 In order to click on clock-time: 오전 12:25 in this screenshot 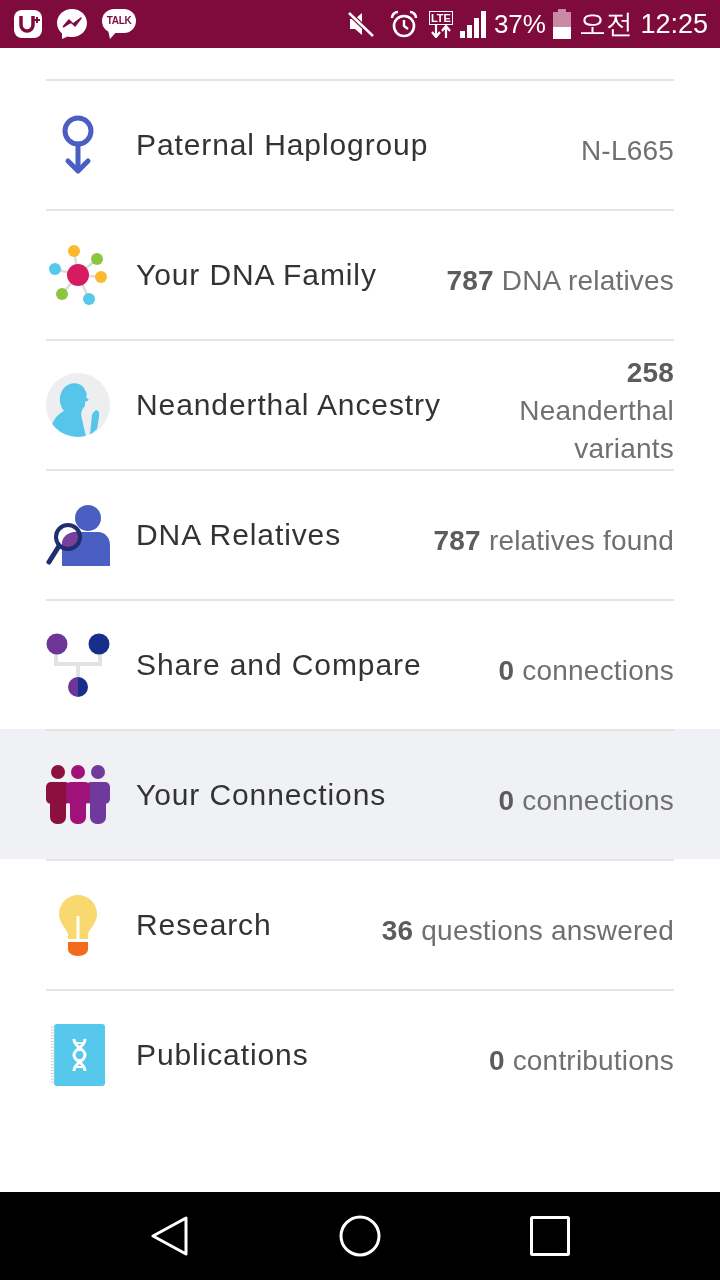, I will do `click(643, 24)`.